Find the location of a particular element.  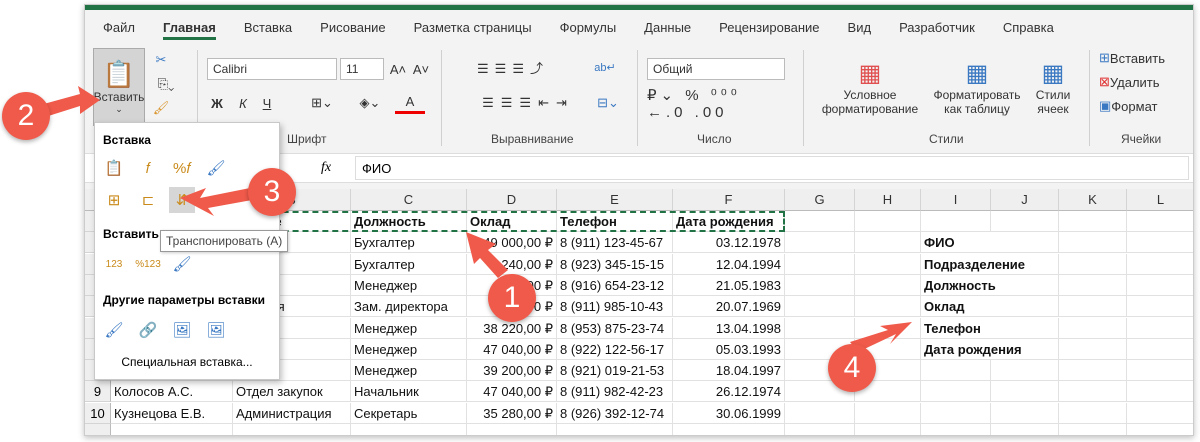

annotation-badge-1: 1 is located at coordinates (512, 298).